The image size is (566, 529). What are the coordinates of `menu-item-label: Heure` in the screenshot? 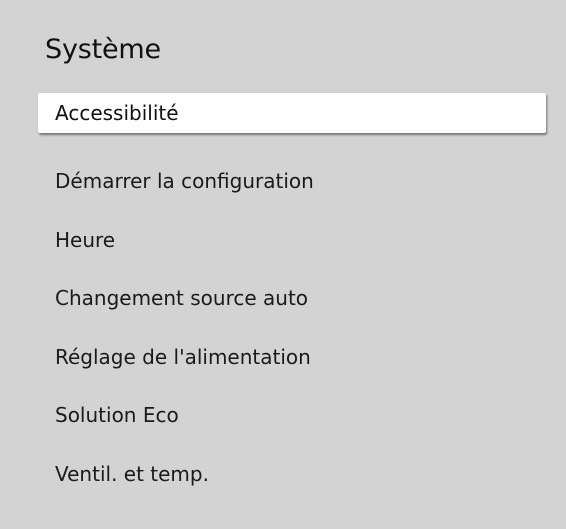 It's located at (85, 239).